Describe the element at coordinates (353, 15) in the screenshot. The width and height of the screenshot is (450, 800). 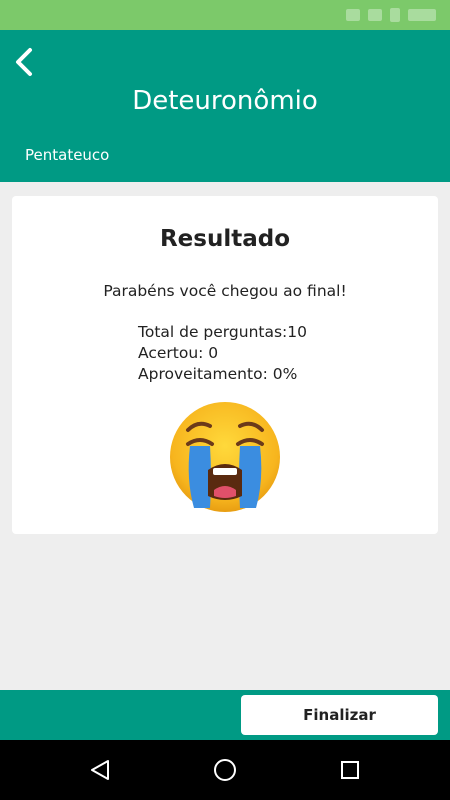
I see `signal-icon` at that location.